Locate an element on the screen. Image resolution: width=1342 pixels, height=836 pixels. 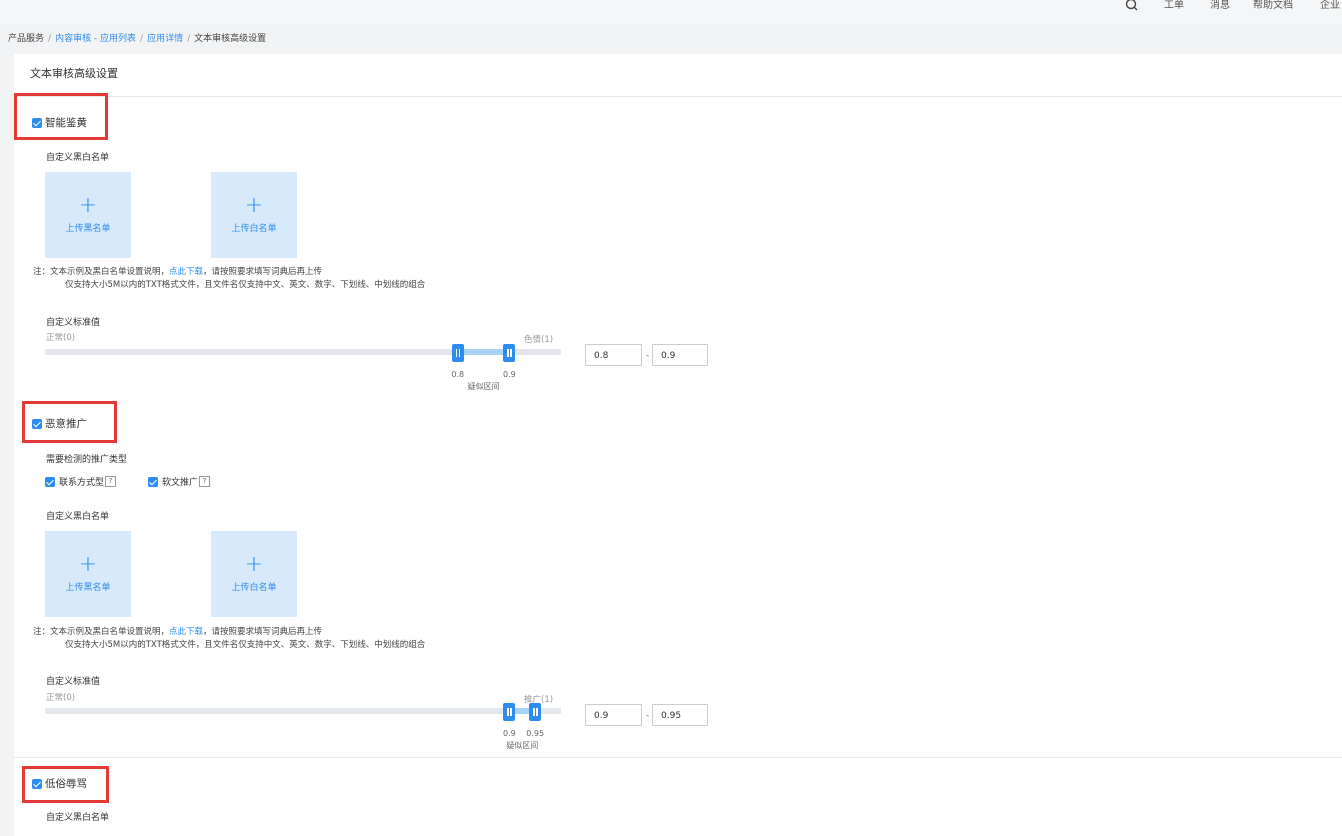
category-label: 低俗辱骂 is located at coordinates (66, 784).